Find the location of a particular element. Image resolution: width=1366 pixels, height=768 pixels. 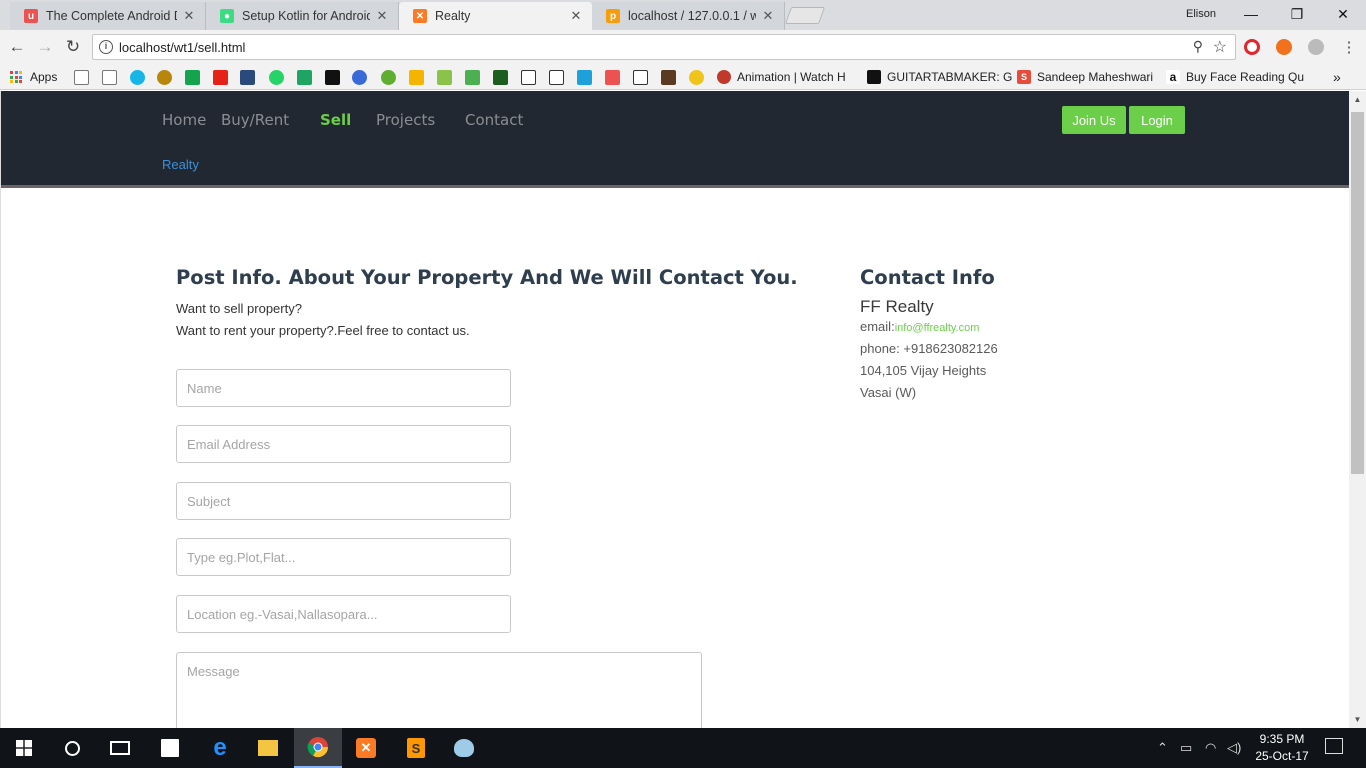

tab-realty: ✕ Realty ✕ is located at coordinates (495, 16).